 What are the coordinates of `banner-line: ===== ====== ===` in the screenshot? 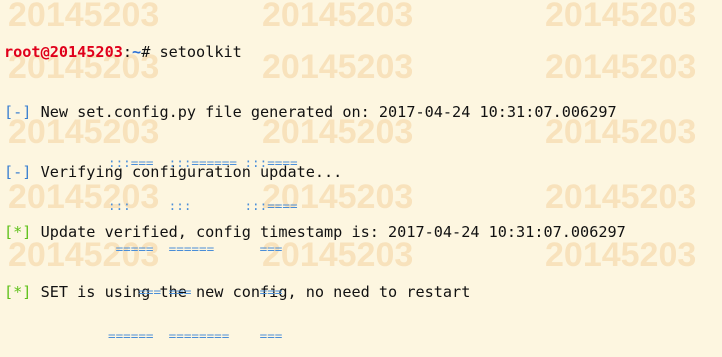 It's located at (195, 249).